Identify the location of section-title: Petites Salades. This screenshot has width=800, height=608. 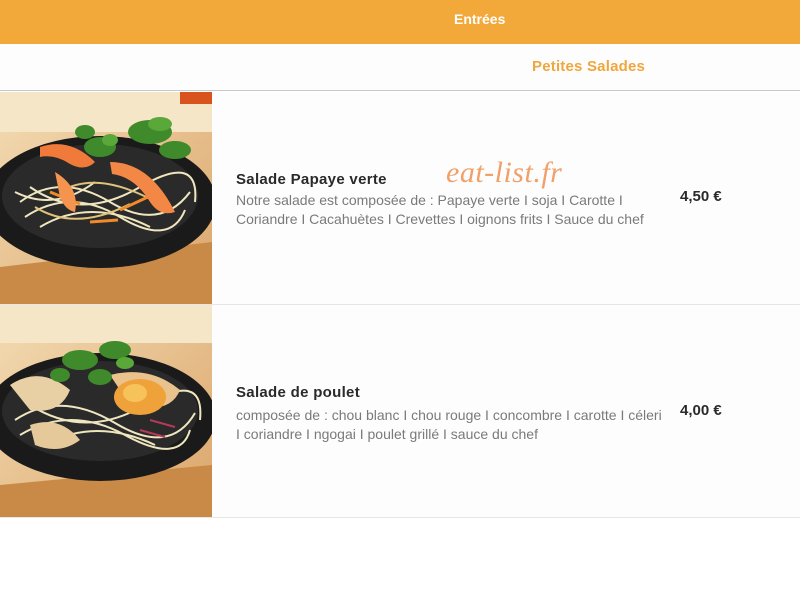
(589, 66).